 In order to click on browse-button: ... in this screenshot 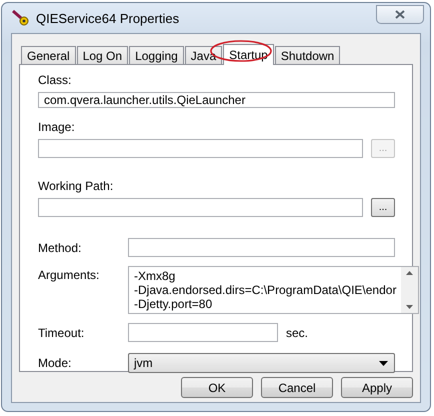, I will do `click(383, 207)`.